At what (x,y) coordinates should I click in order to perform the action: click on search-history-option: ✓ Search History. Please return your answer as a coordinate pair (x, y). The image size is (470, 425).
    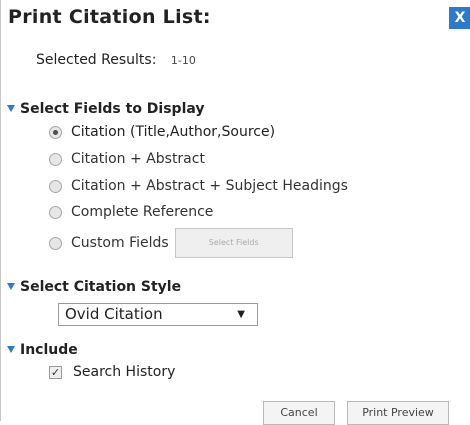
    Looking at the image, I should click on (112, 372).